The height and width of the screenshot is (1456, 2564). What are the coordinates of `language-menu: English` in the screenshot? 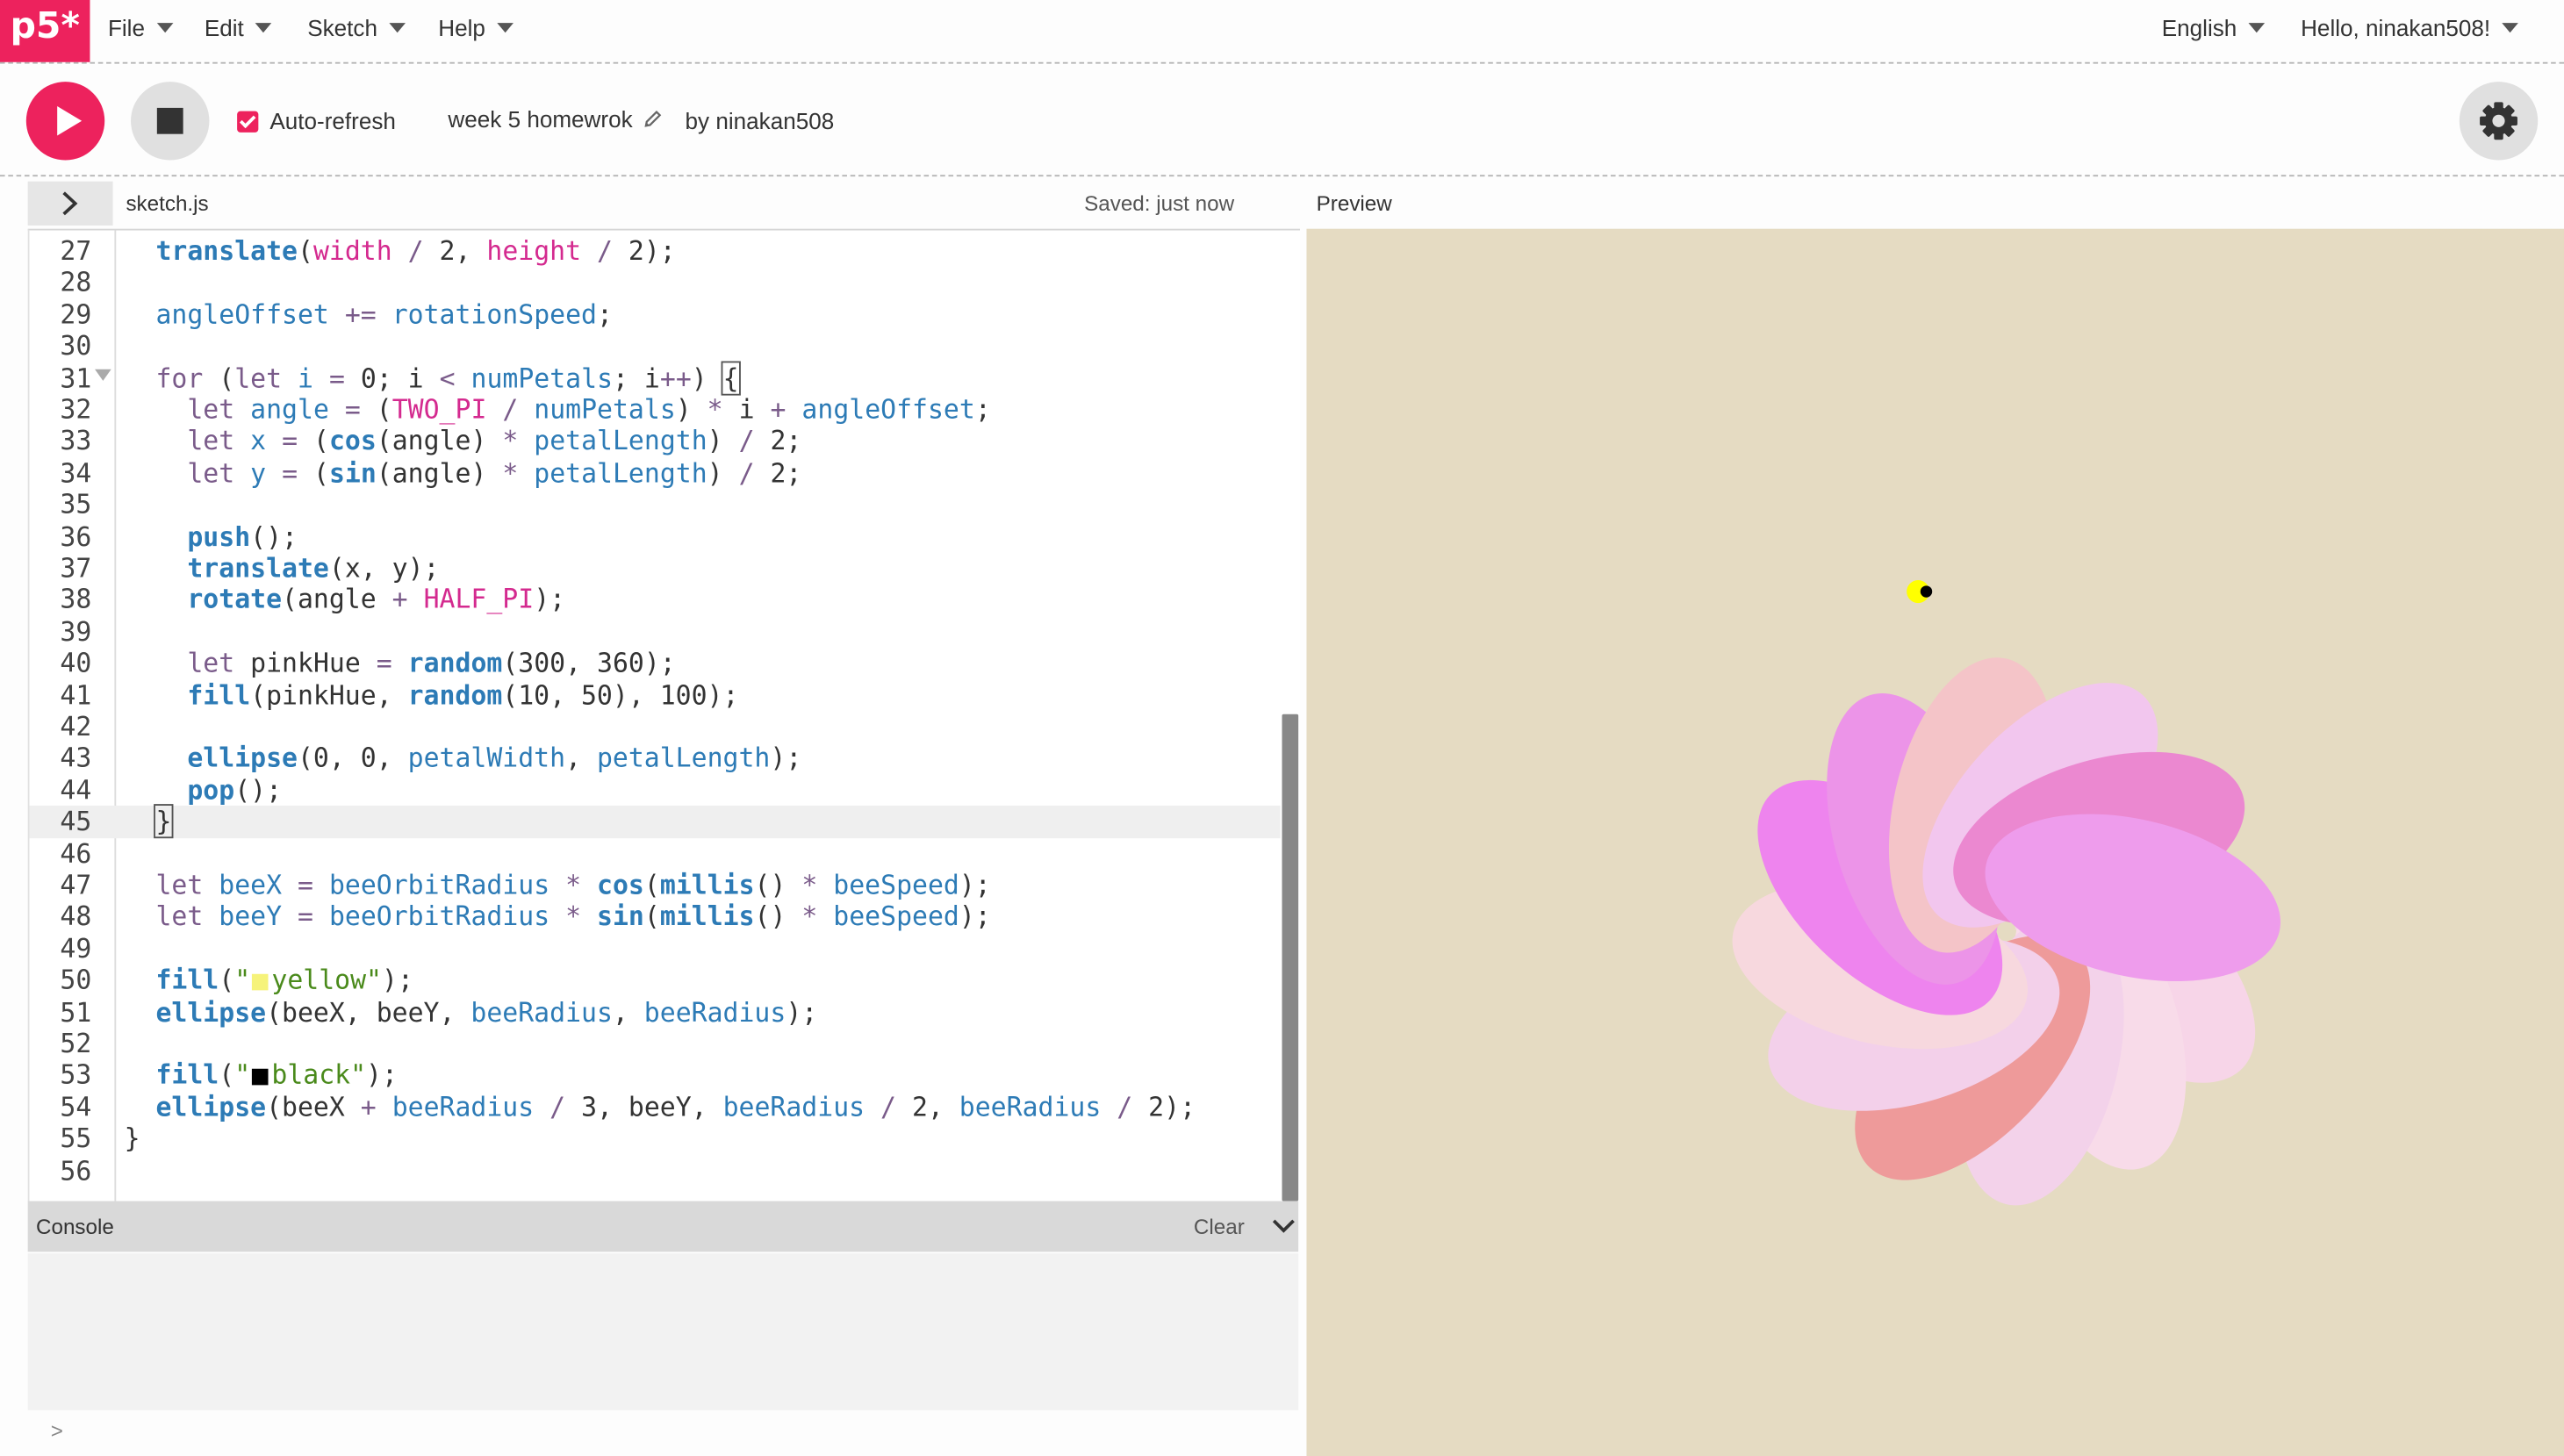 It's located at (2213, 28).